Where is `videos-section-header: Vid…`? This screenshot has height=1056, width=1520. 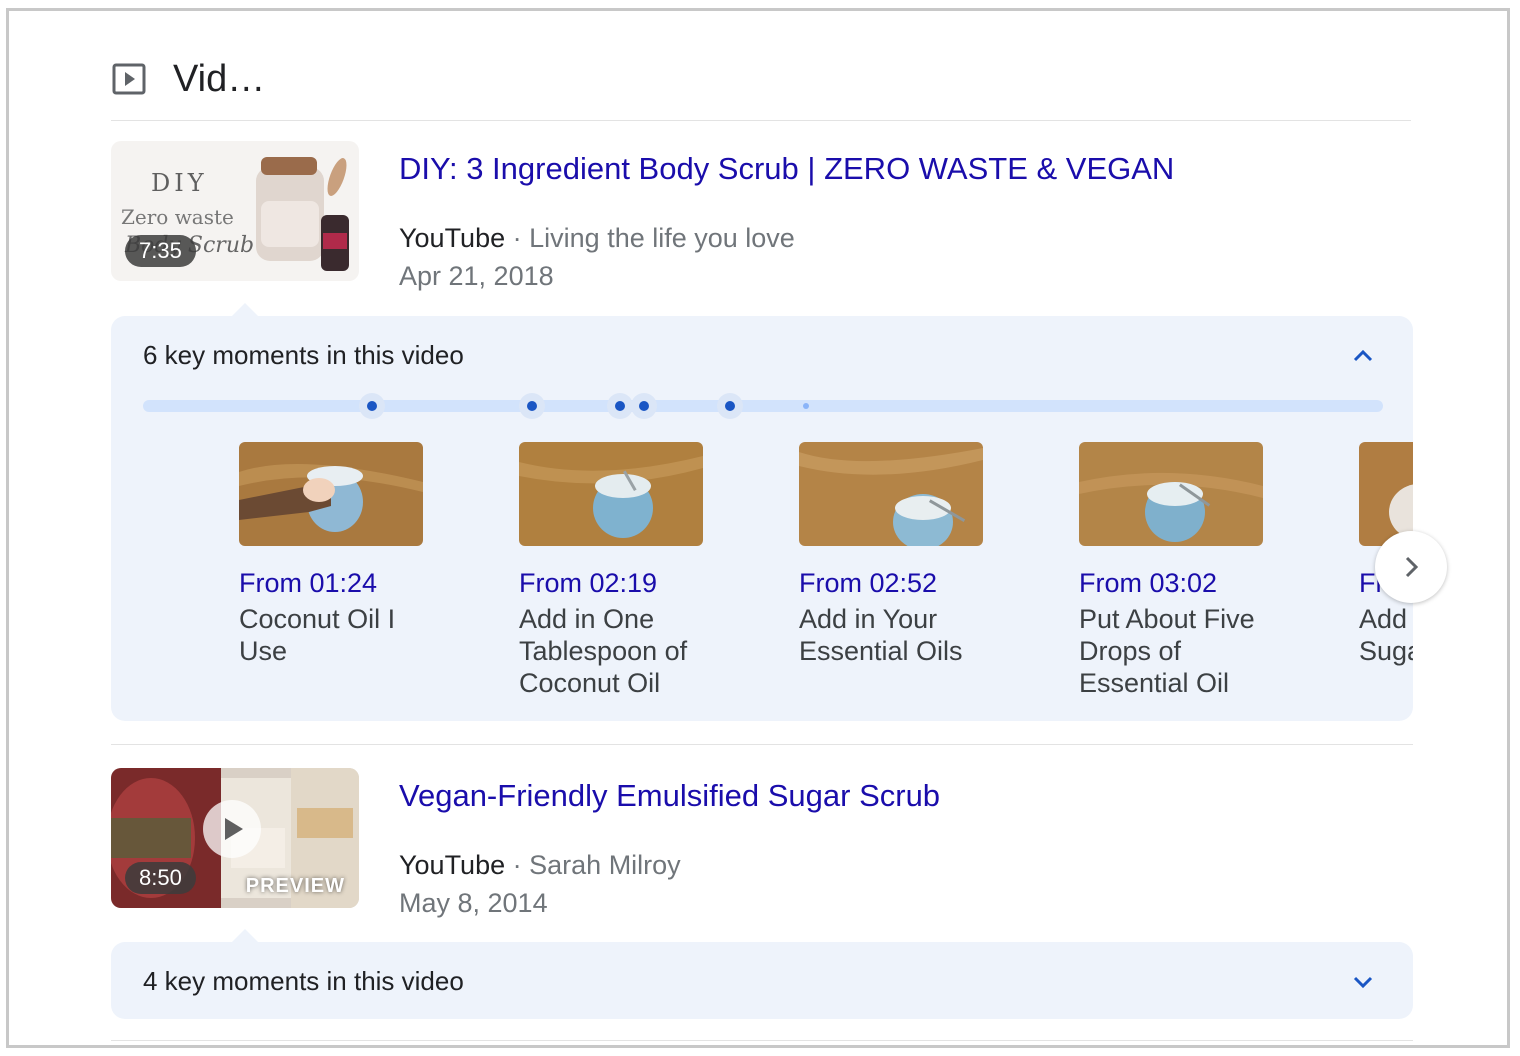 videos-section-header: Vid… is located at coordinates (188, 79).